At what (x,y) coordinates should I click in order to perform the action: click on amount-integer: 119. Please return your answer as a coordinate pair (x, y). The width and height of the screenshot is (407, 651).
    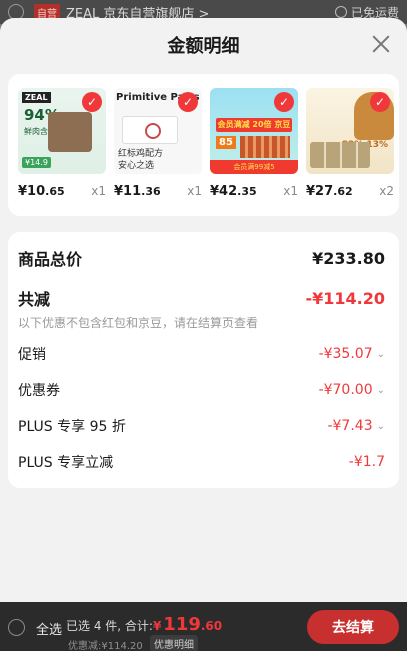
    Looking at the image, I should click on (182, 624).